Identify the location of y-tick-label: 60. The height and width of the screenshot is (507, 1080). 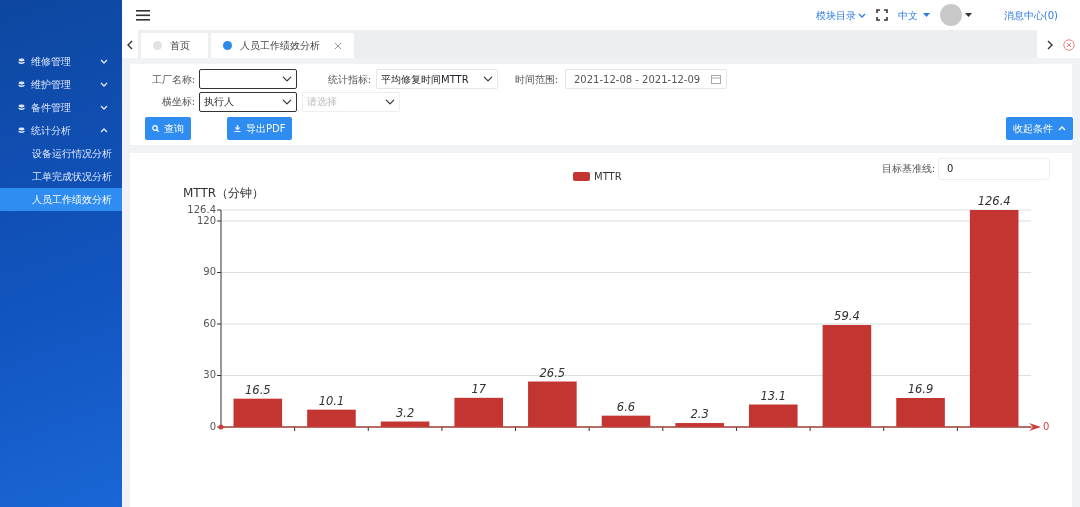
(209, 323).